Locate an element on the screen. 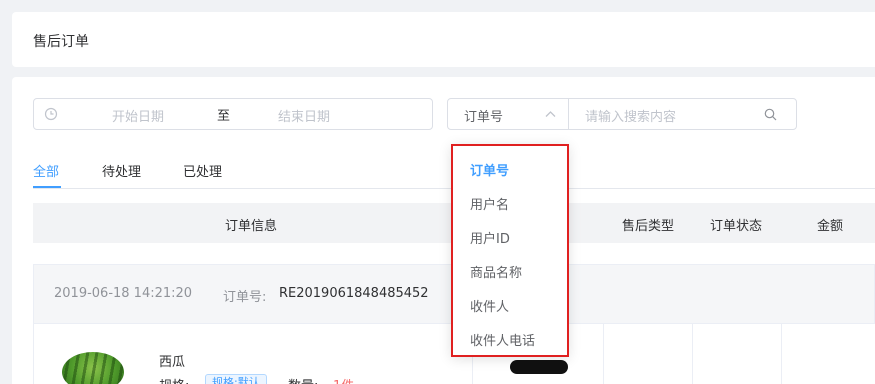 This screenshot has height=384, width=875. search-input: 请输入搜索内容 is located at coordinates (630, 115).